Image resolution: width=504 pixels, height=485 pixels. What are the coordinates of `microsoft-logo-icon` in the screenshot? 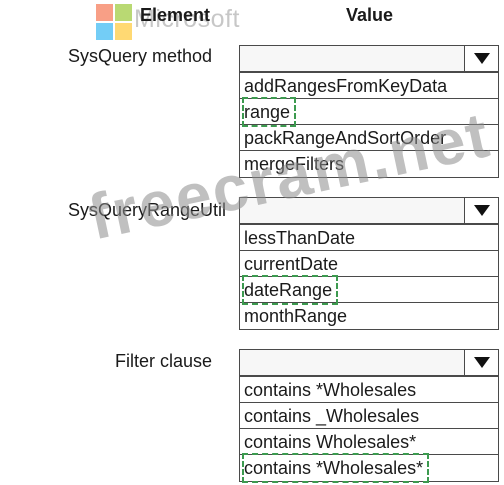 It's located at (114, 22).